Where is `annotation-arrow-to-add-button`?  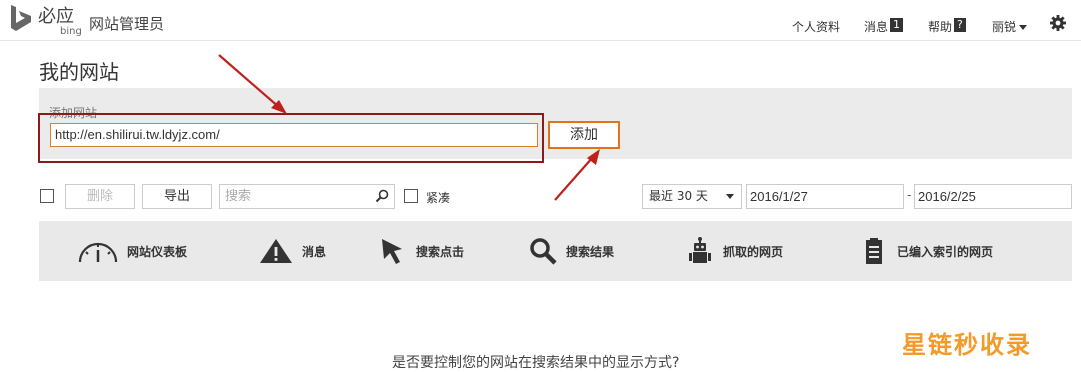
annotation-arrow-to-add-button is located at coordinates (577, 175).